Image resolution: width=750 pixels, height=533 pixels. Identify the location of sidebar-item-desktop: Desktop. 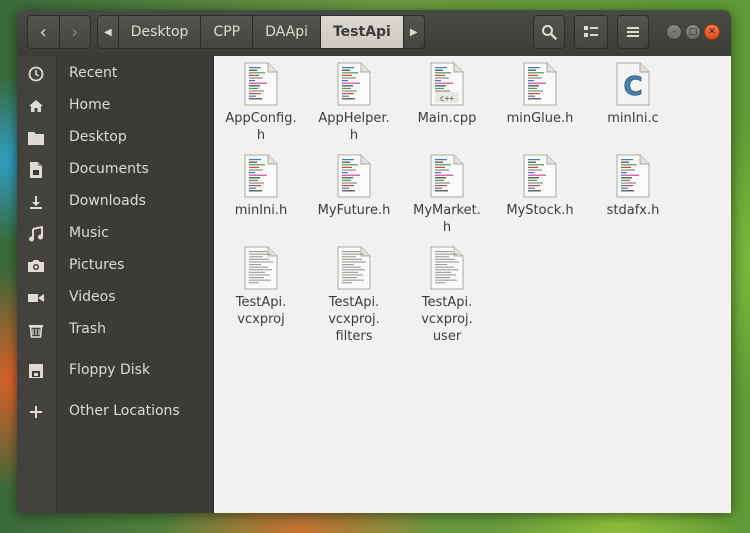
(115, 138).